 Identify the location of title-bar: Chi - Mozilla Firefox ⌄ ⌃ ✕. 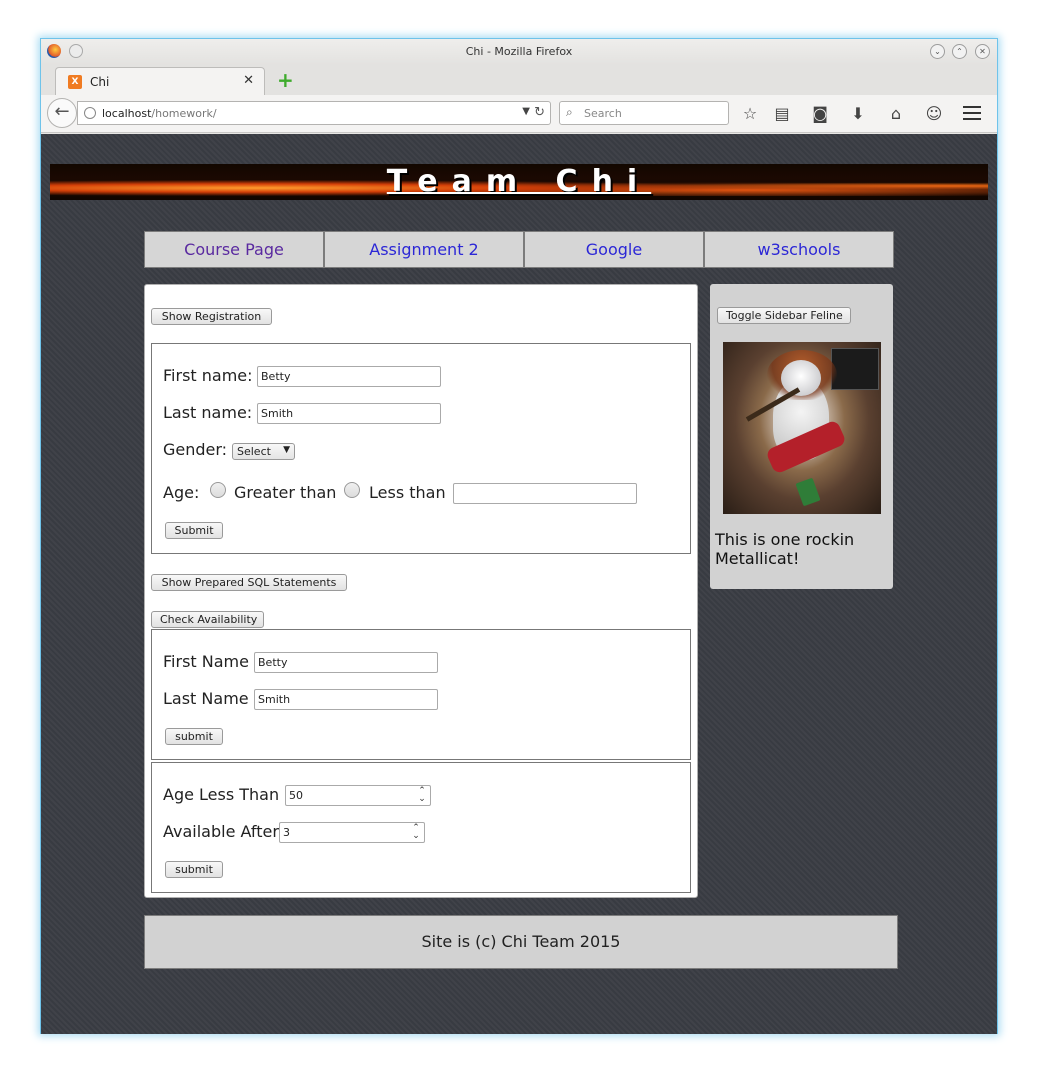
(519, 52).